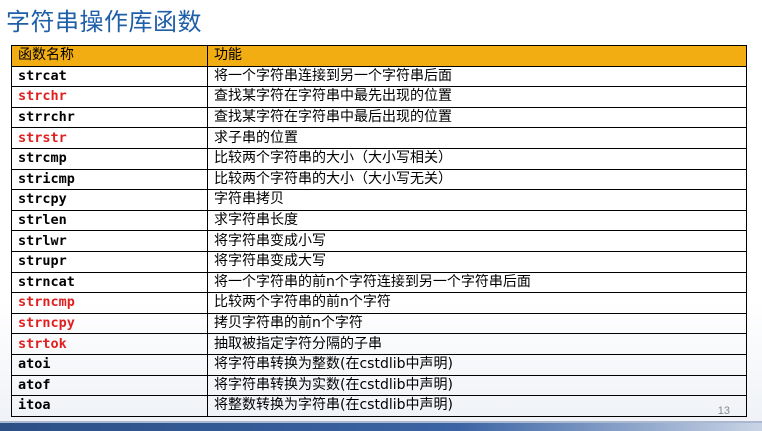 The image size is (762, 431). What do you see at coordinates (381, 427) in the screenshot?
I see `footer-bar` at bounding box center [381, 427].